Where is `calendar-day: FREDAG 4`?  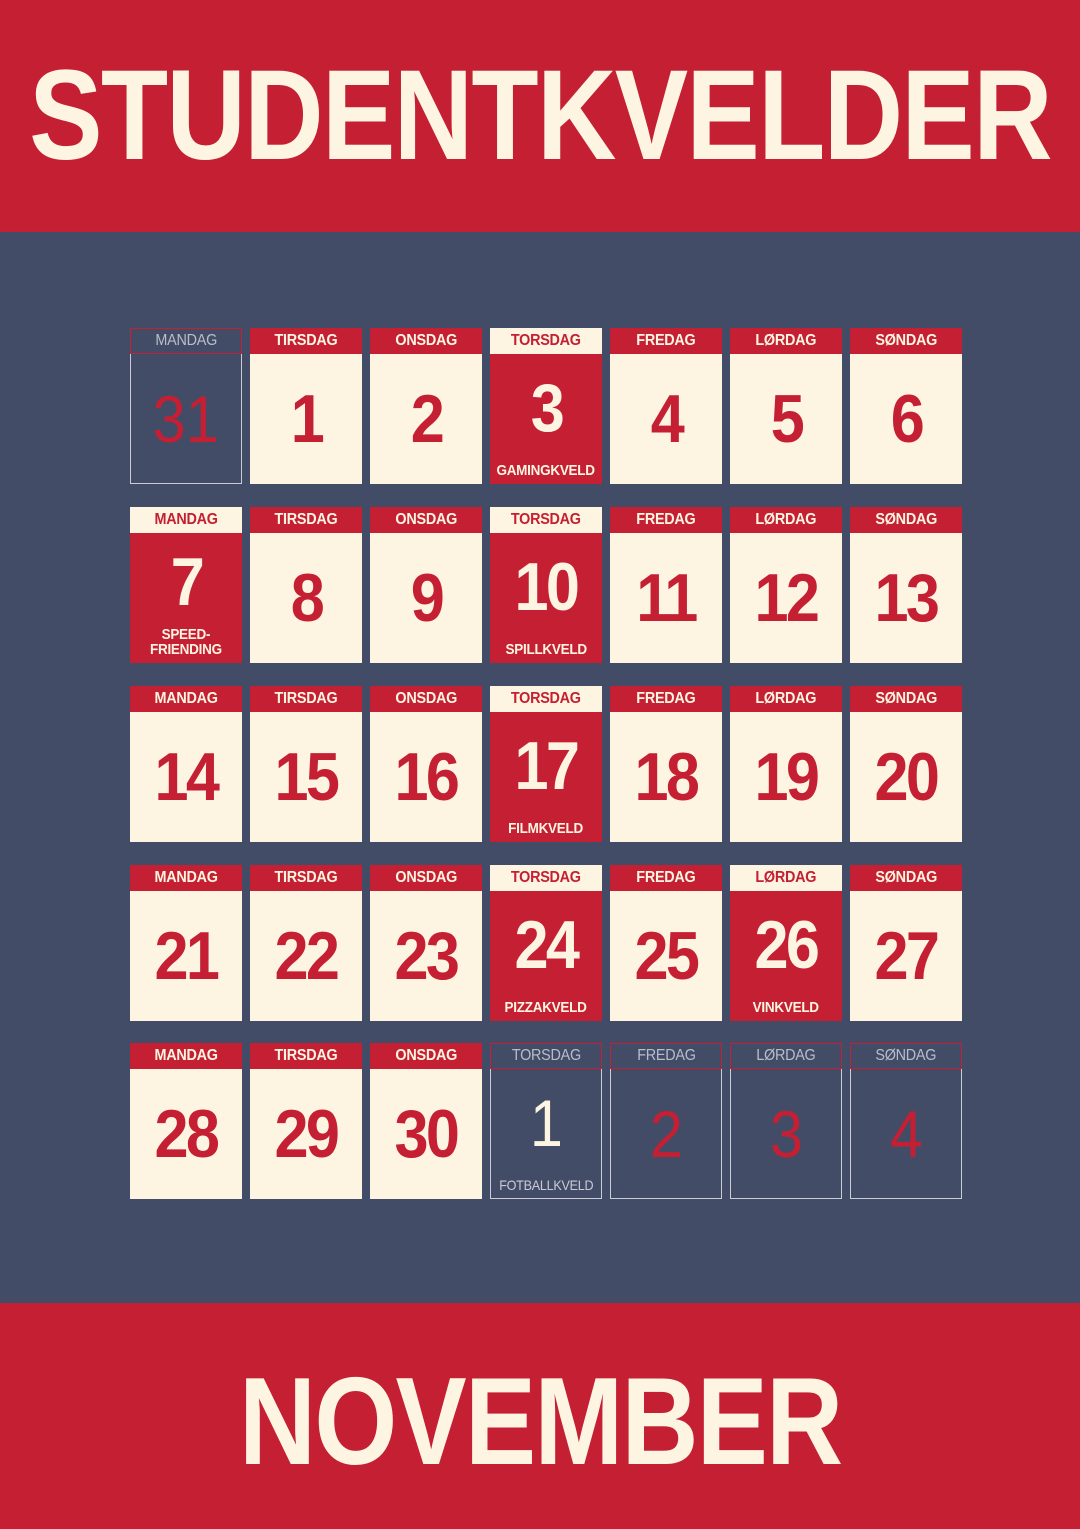 calendar-day: FREDAG 4 is located at coordinates (666, 406).